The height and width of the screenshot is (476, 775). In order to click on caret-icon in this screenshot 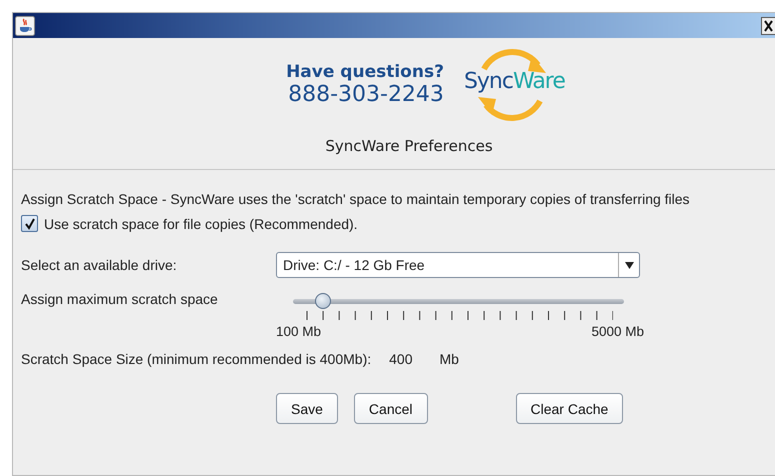, I will do `click(629, 265)`.